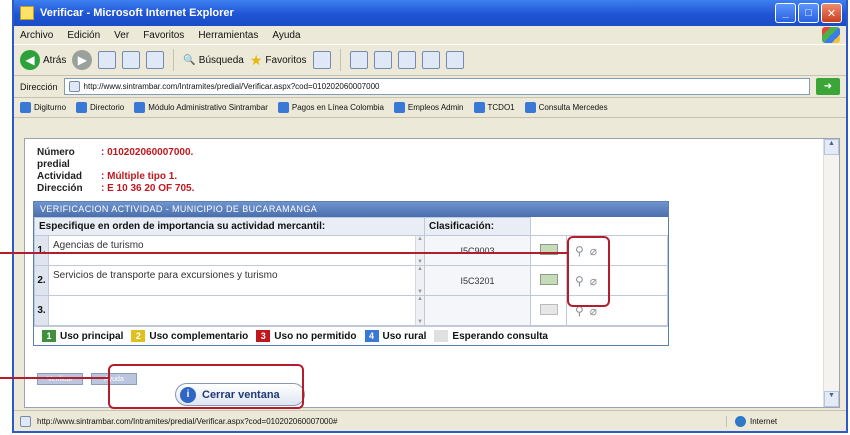 The width and height of the screenshot is (850, 435). Describe the element at coordinates (27, 13) in the screenshot. I see `ie-app-icon` at that location.